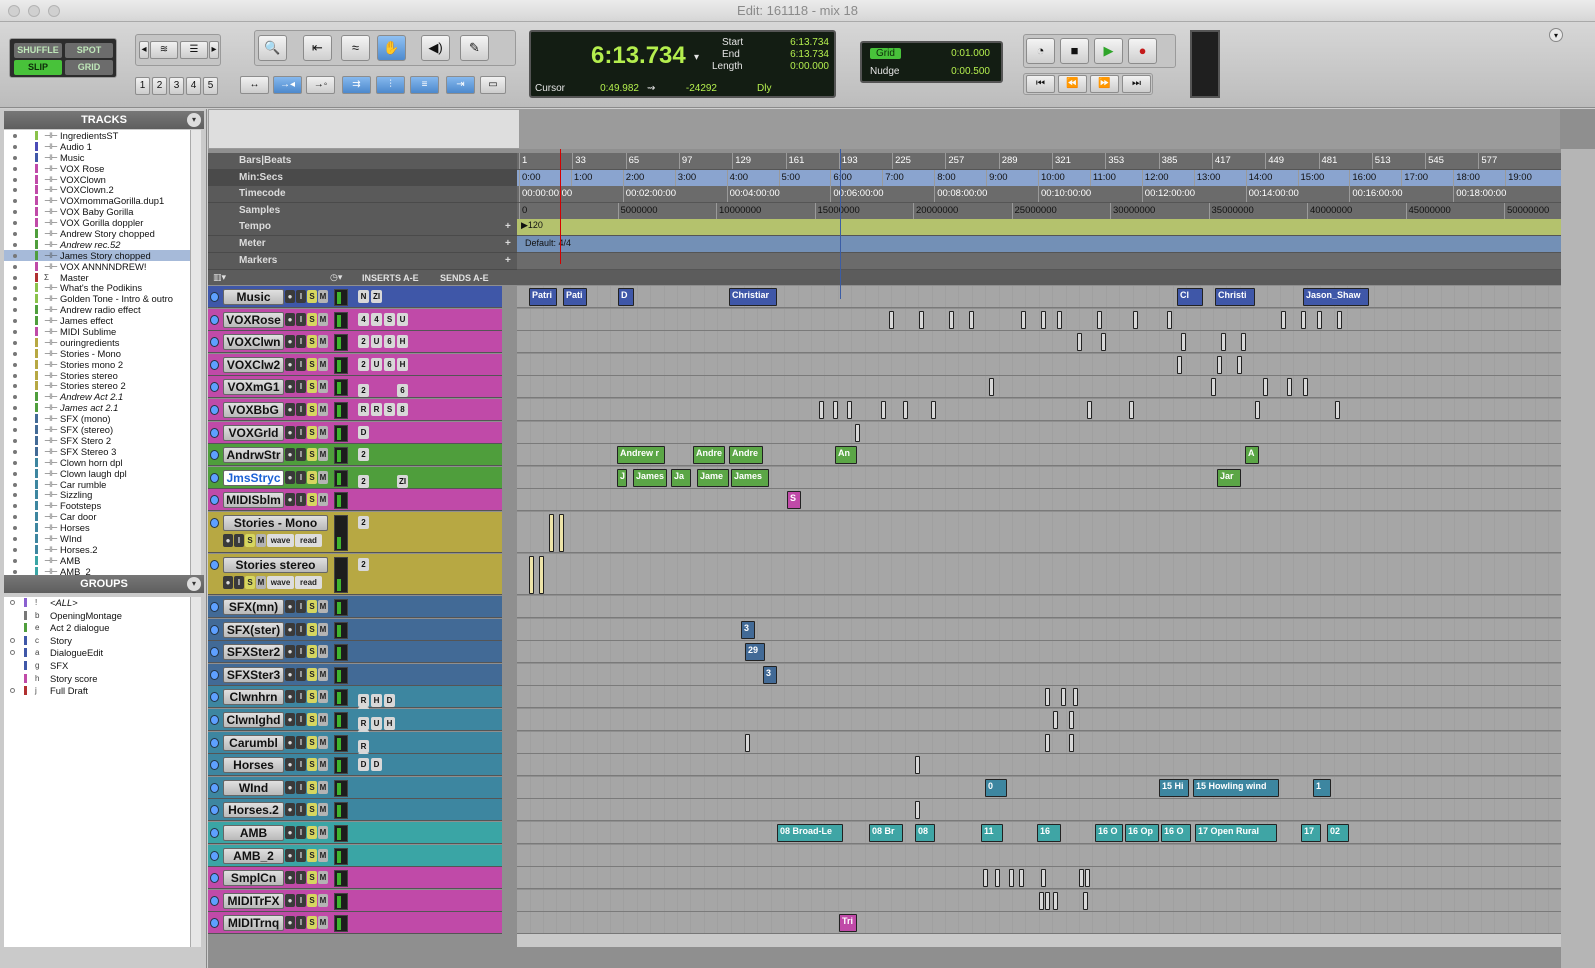 The width and height of the screenshot is (1595, 968). Describe the element at coordinates (748, 629) in the screenshot. I see `audio-clip: 3` at that location.